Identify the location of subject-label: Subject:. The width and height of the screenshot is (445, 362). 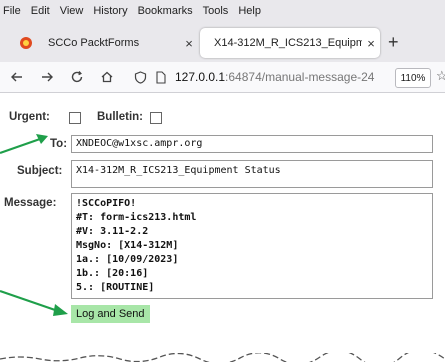
(40, 171).